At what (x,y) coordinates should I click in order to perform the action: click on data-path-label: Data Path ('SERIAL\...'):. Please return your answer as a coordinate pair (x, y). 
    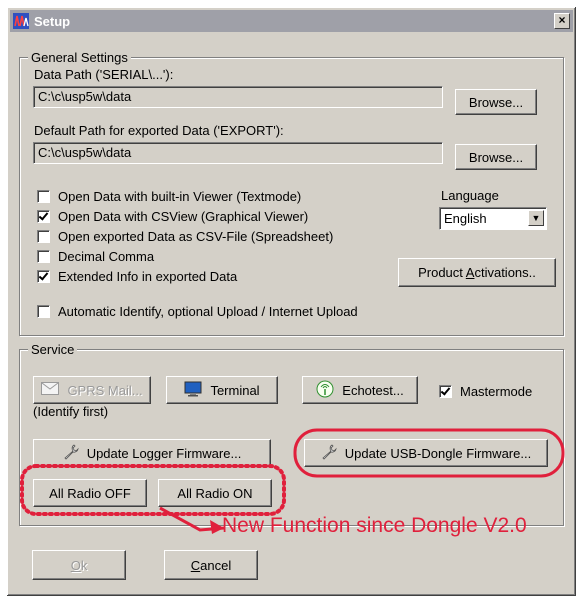
    Looking at the image, I should click on (104, 74).